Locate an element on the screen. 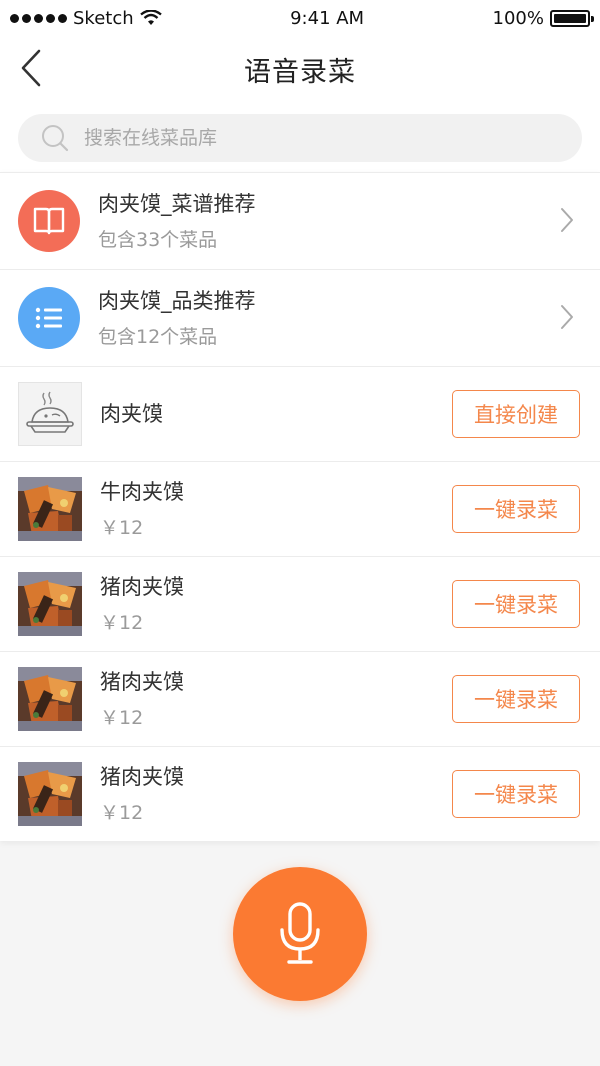 This screenshot has width=600, height=1066. nav-bar: 语音录菜 is located at coordinates (300, 69).